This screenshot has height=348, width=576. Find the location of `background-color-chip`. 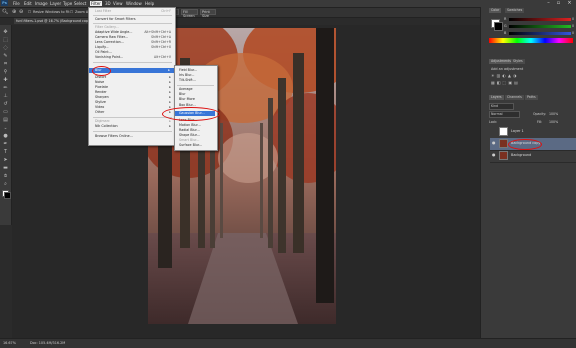

background-color-chip is located at coordinates (498, 26).